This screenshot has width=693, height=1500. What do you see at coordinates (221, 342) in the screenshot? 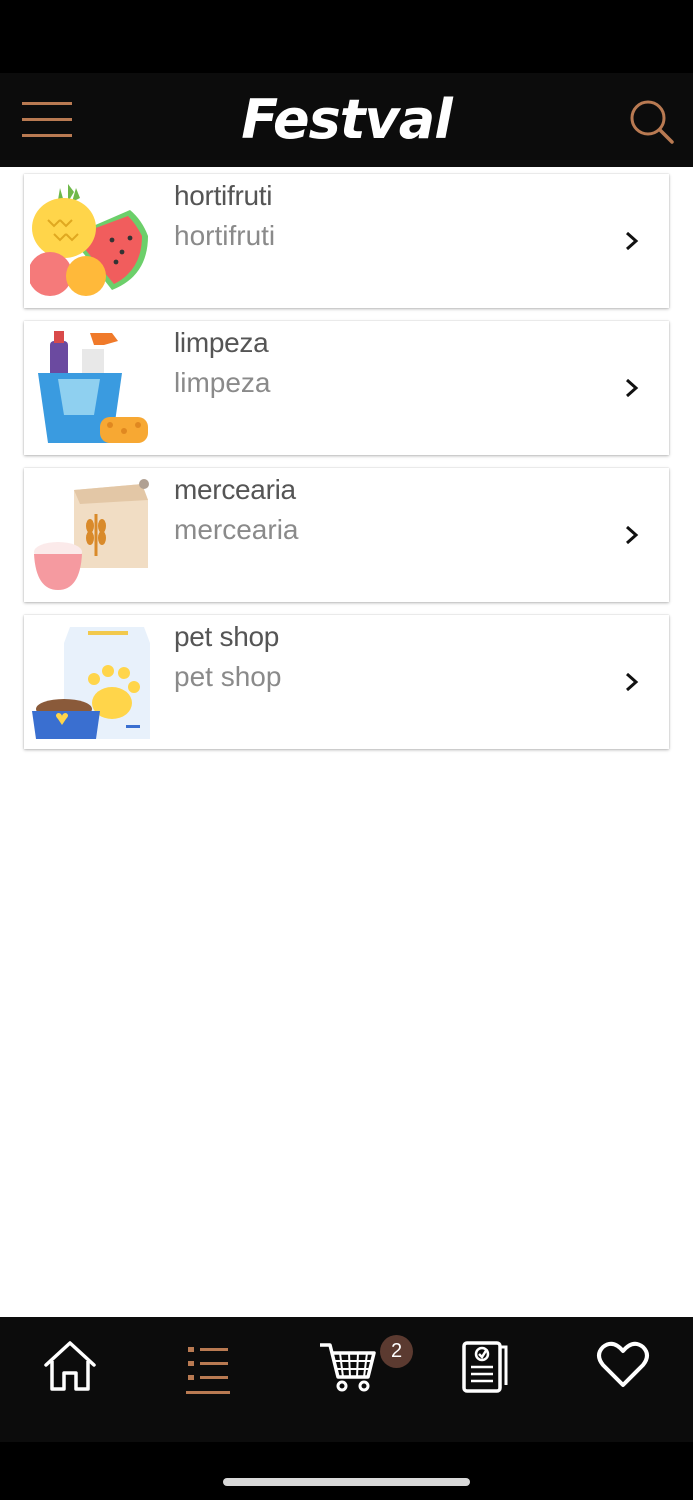
I see `category-title: limpeza` at bounding box center [221, 342].